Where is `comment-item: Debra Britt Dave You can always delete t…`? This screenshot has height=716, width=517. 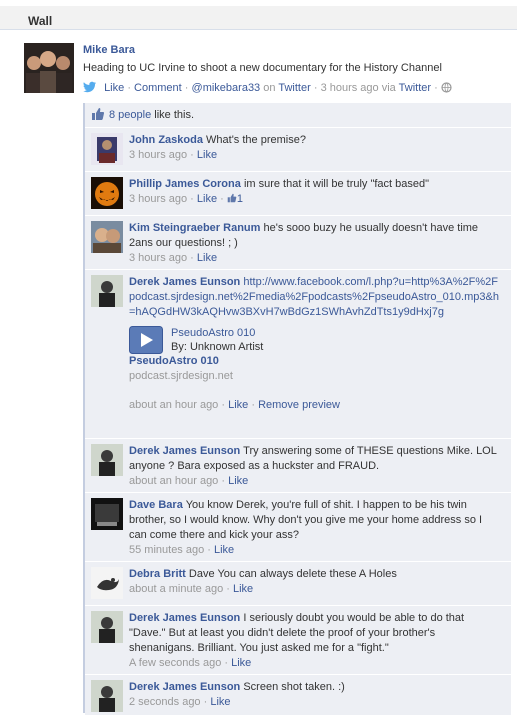 comment-item: Debra Britt Dave You can always delete t… is located at coordinates (298, 584).